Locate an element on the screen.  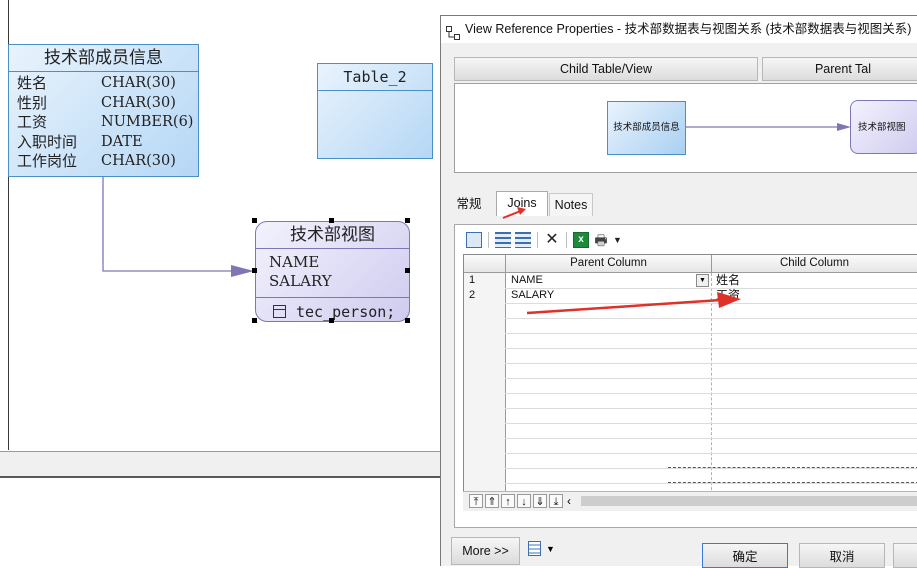
horizontal-scrollbar is located at coordinates (749, 501).